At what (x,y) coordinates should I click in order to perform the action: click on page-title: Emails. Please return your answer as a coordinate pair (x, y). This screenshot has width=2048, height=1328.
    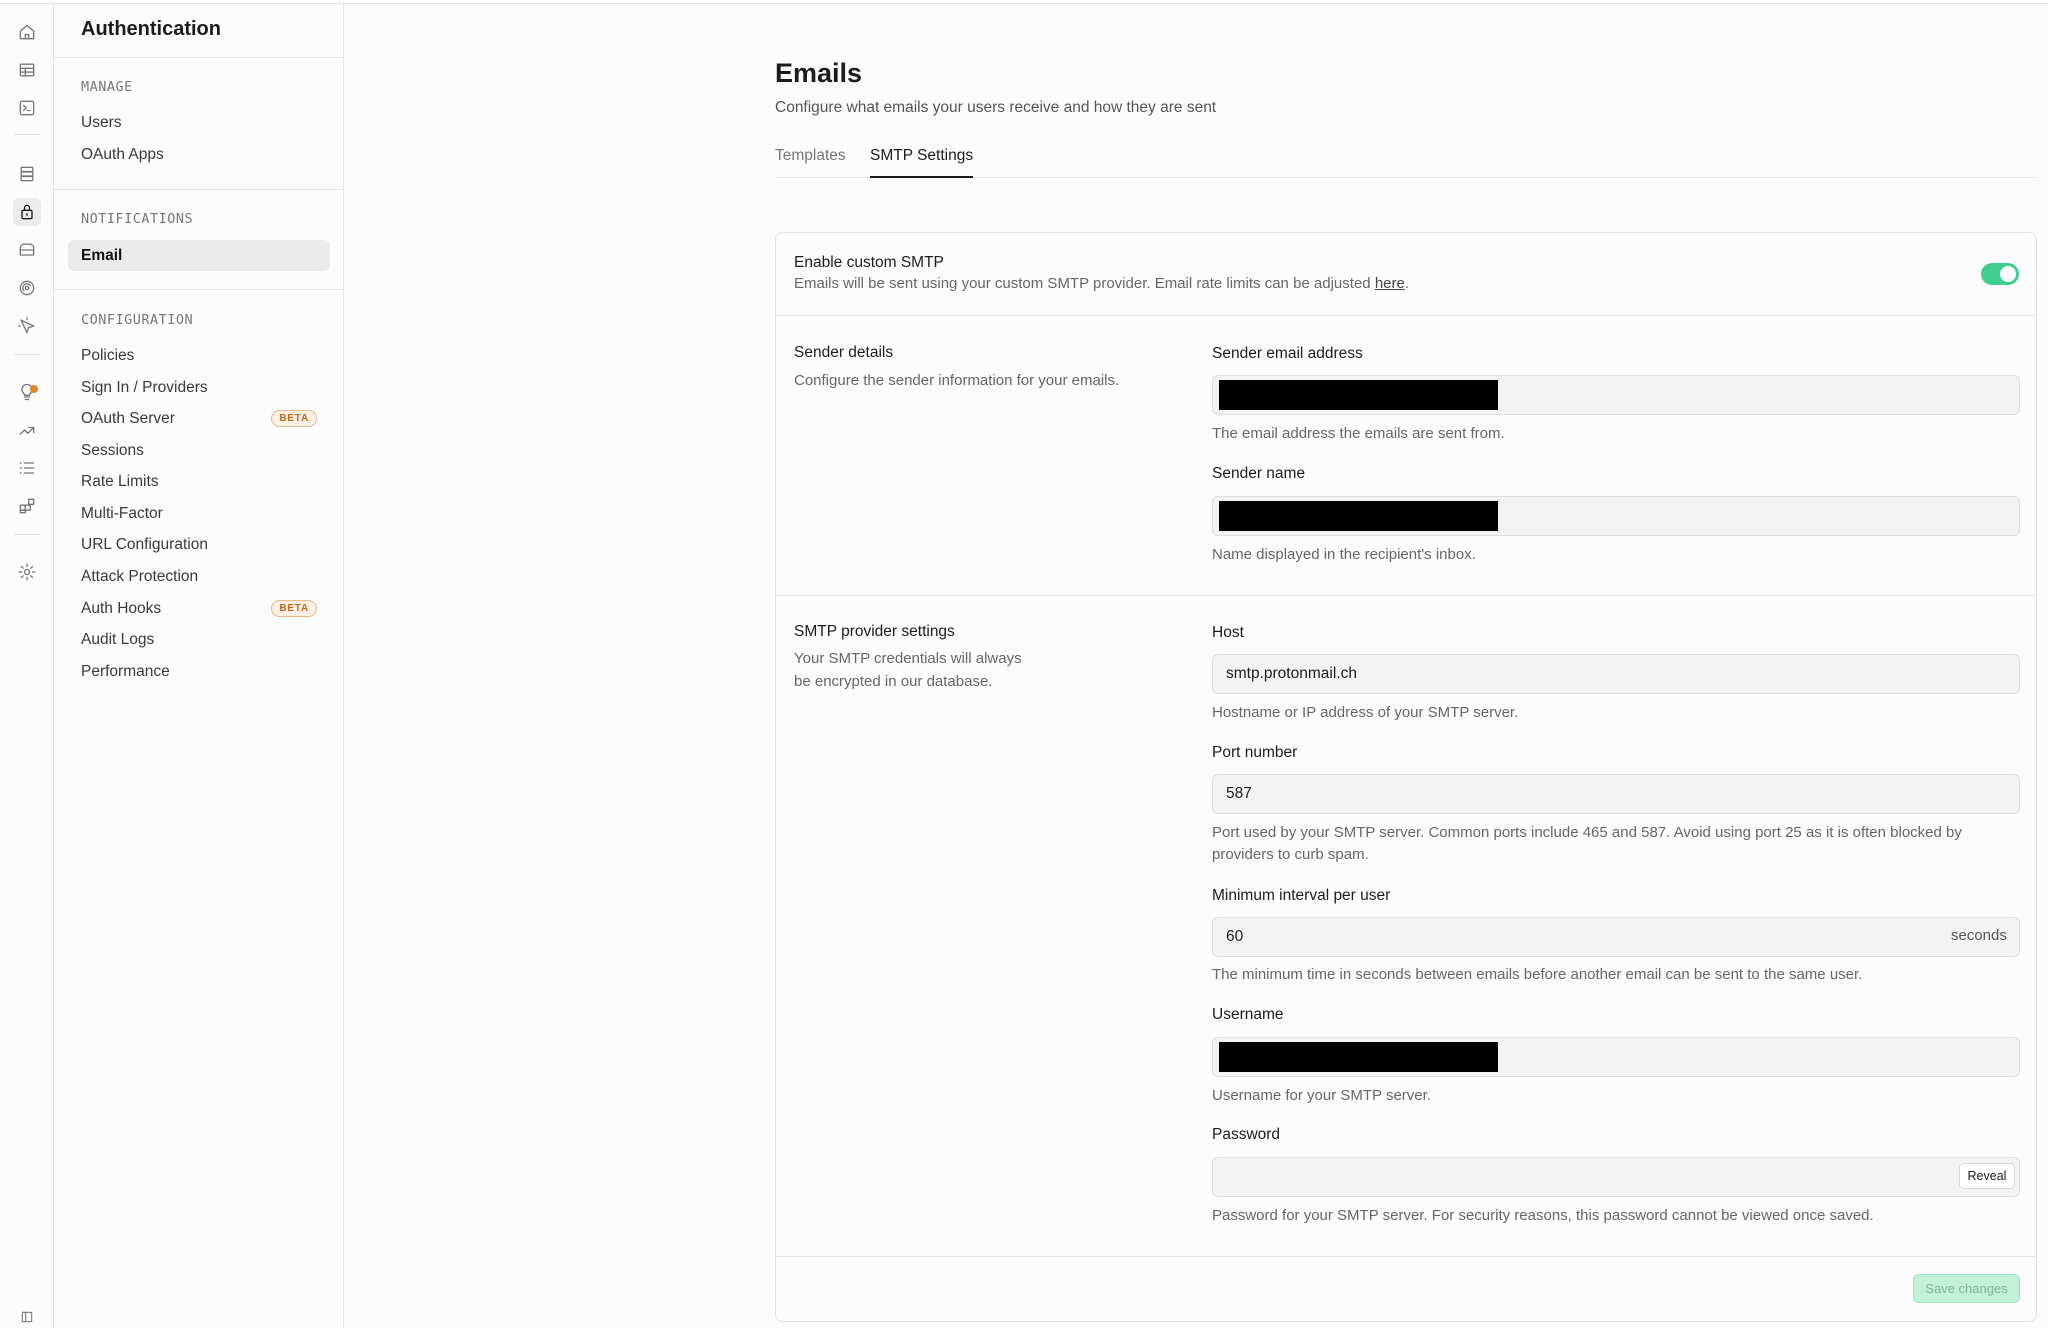
    Looking at the image, I should click on (819, 73).